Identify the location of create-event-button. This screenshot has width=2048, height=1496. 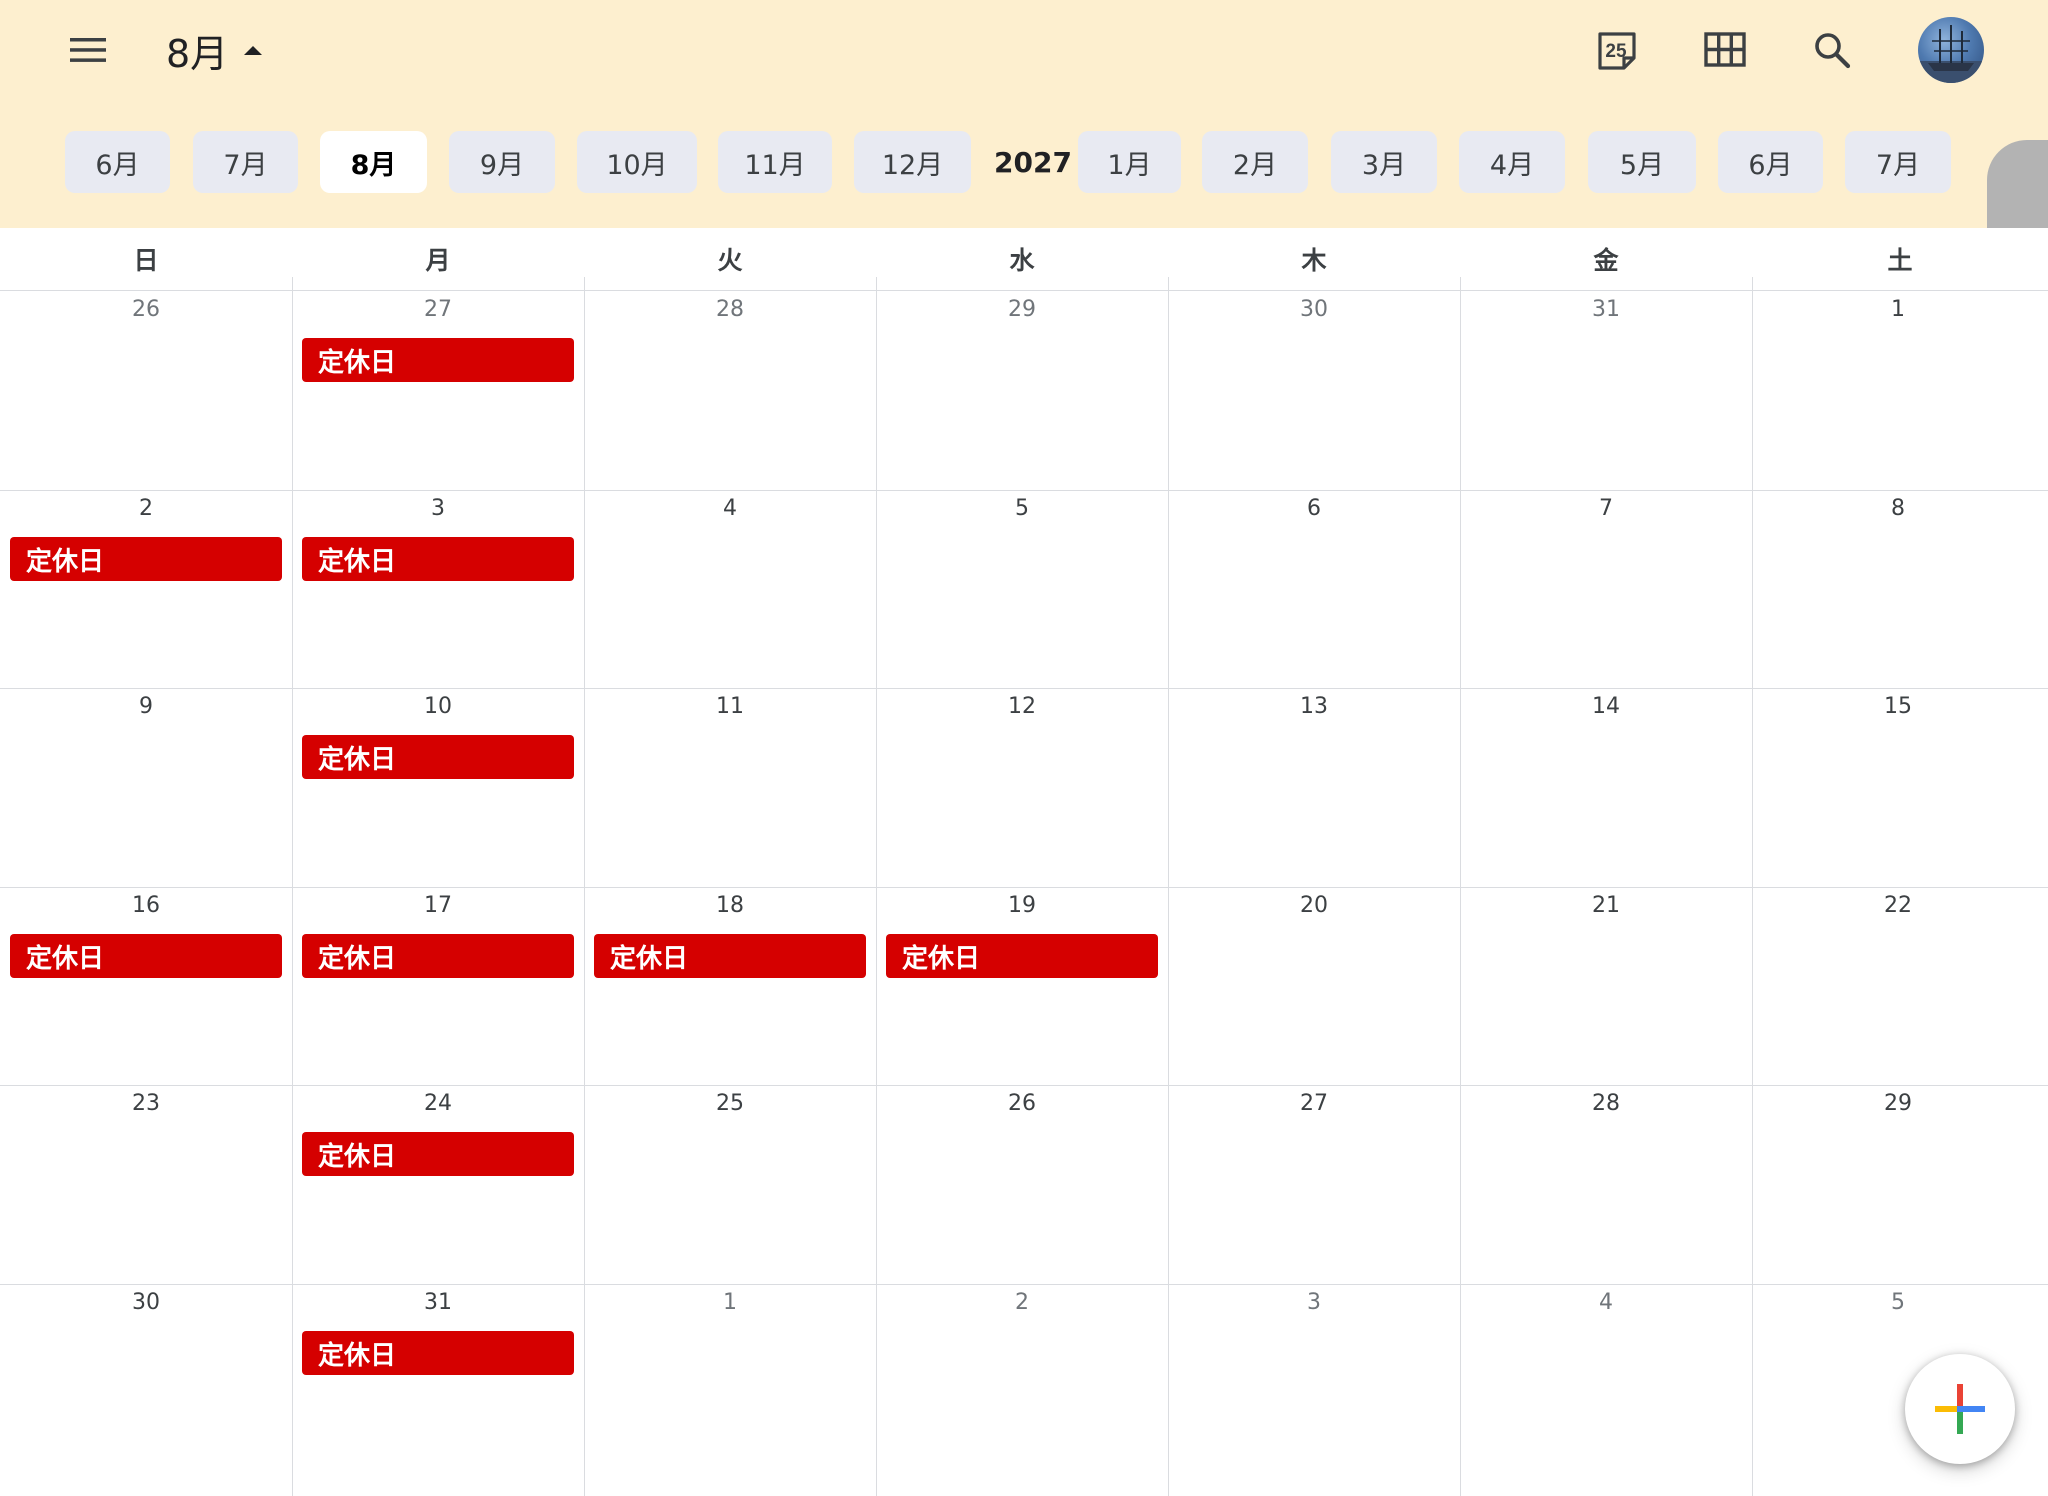
(1960, 1409).